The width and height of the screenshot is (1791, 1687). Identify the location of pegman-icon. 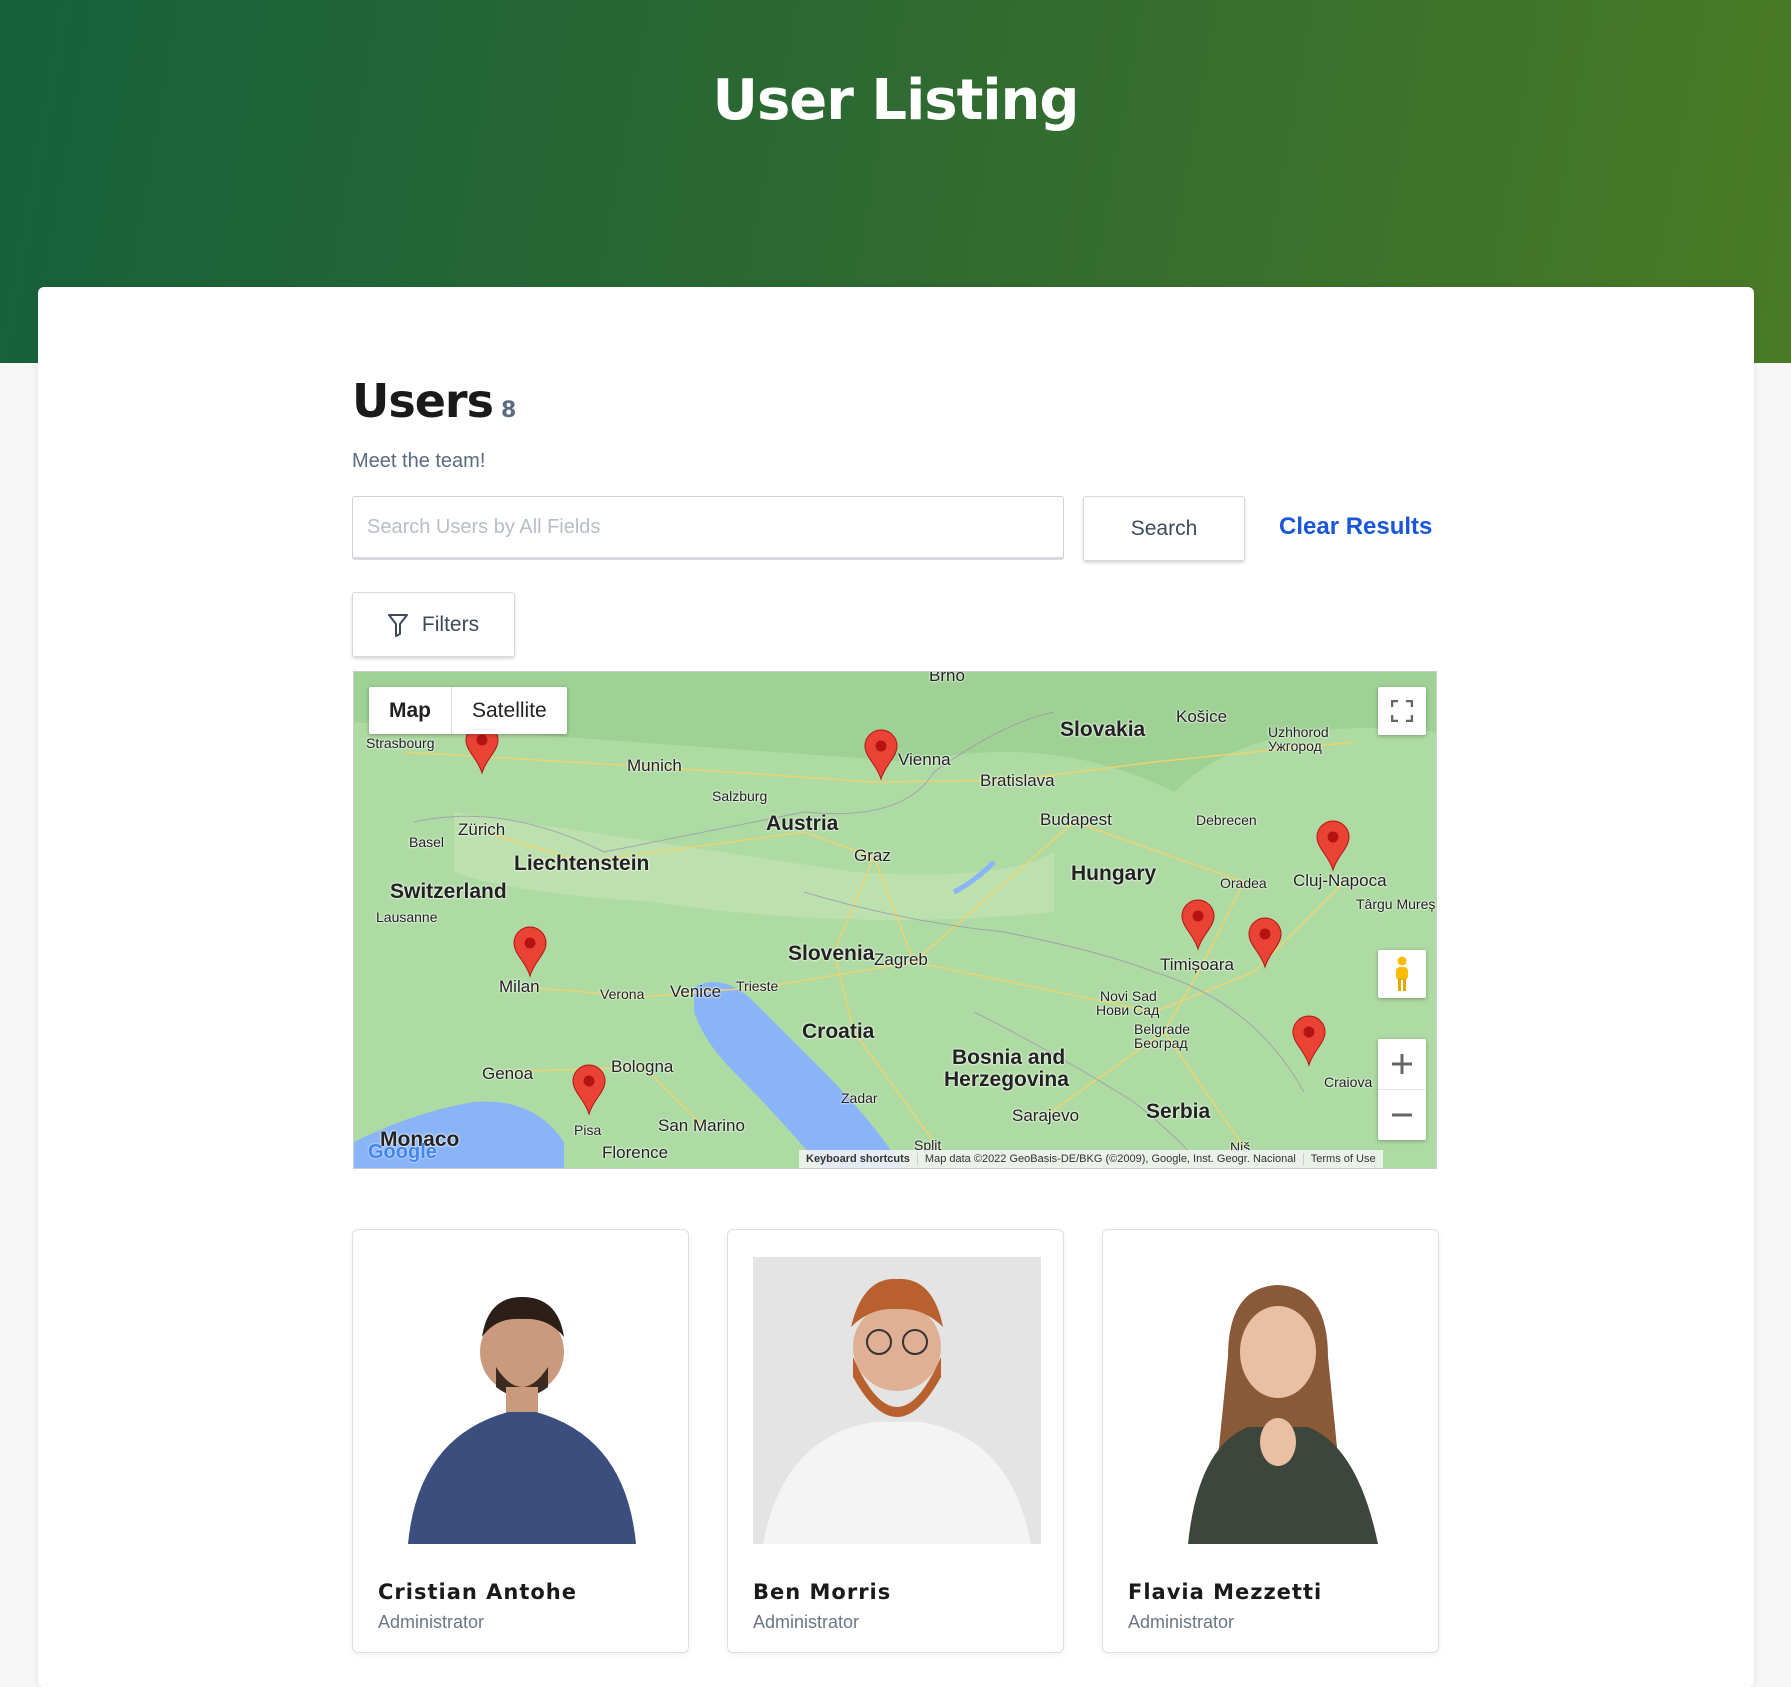
(1402, 973).